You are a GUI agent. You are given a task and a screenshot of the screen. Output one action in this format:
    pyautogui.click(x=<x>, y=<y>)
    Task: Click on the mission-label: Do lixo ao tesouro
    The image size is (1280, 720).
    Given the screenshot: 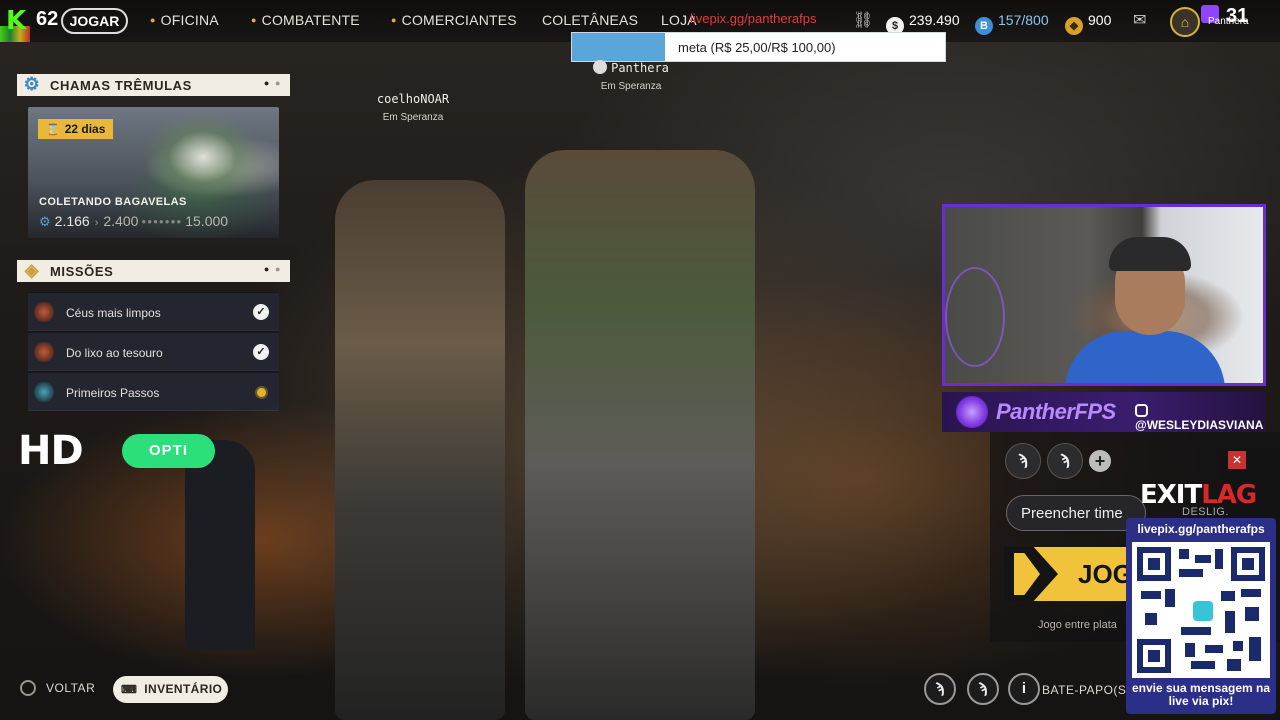 What is the action you would take?
    pyautogui.click(x=114, y=353)
    